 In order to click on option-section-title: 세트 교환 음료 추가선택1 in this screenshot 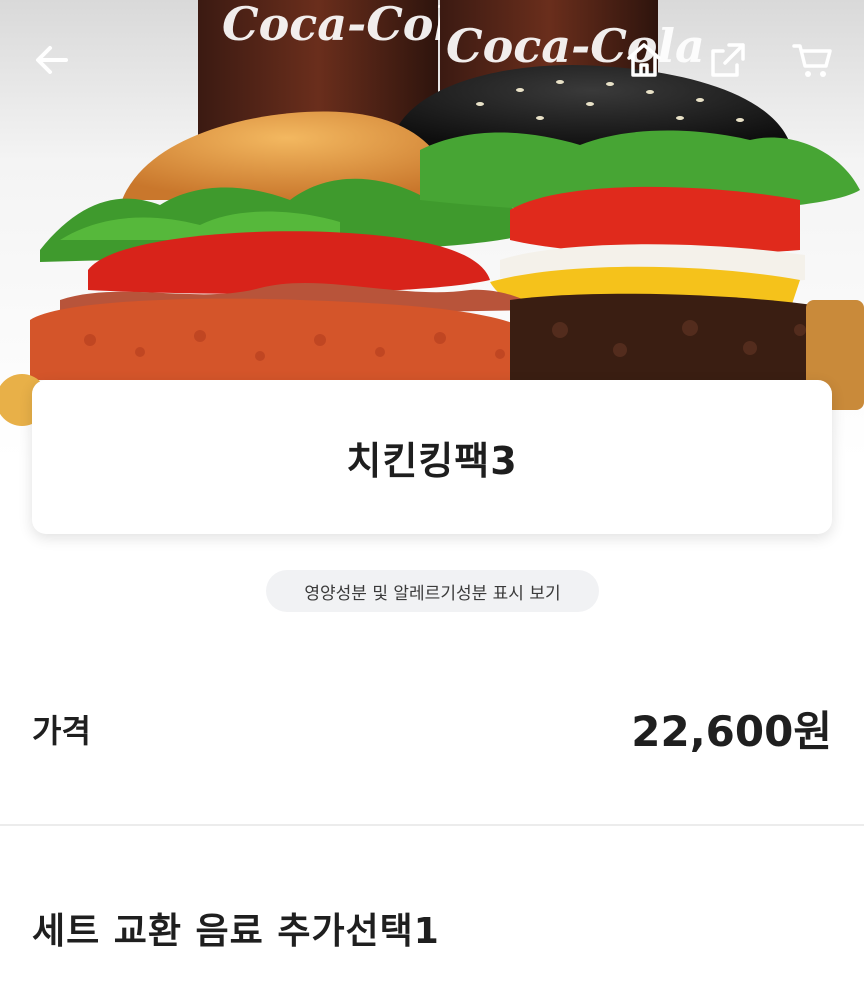, I will do `click(236, 931)`.